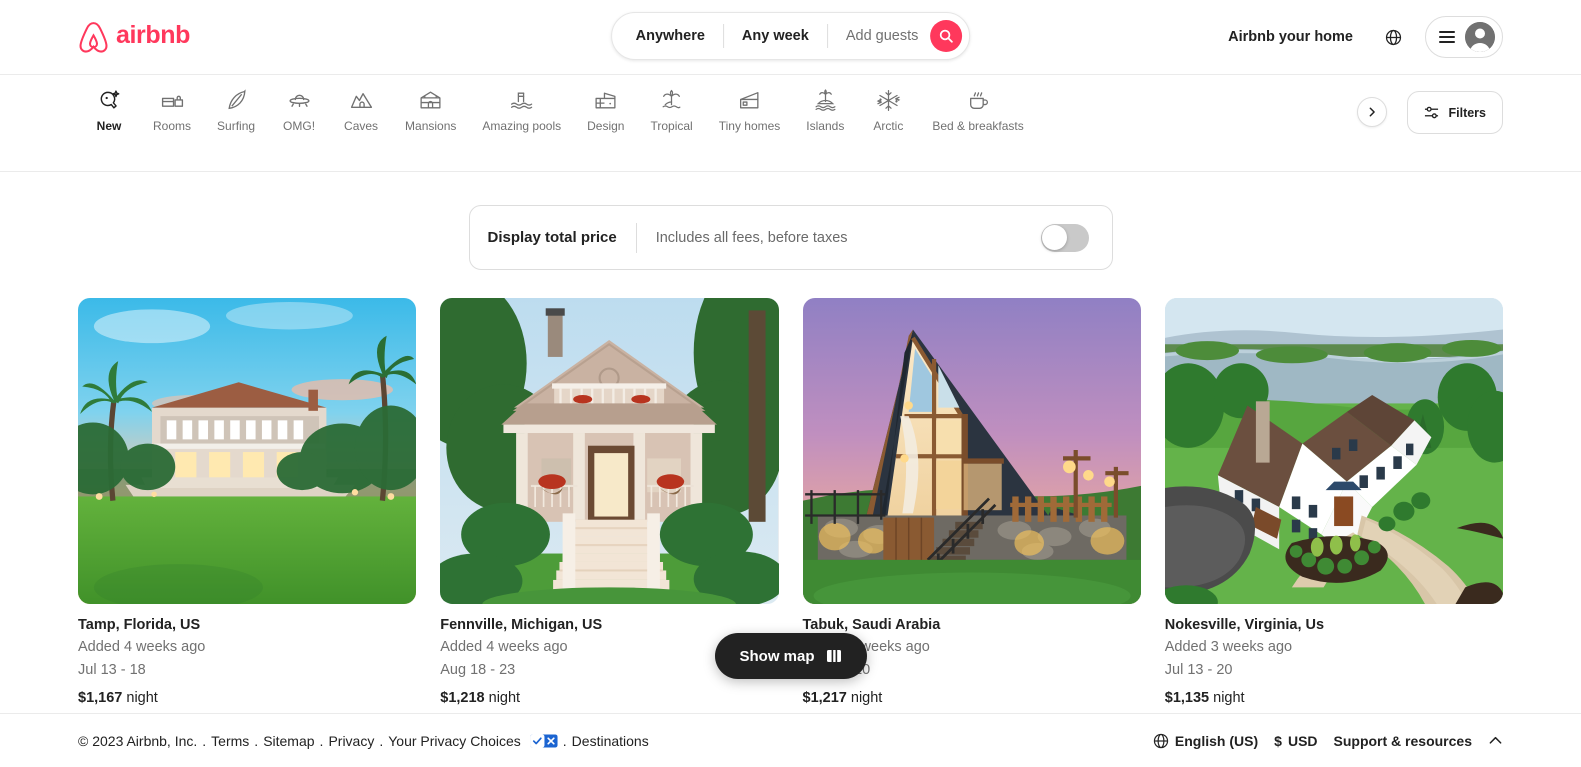  I want to click on search-submit-button, so click(946, 36).